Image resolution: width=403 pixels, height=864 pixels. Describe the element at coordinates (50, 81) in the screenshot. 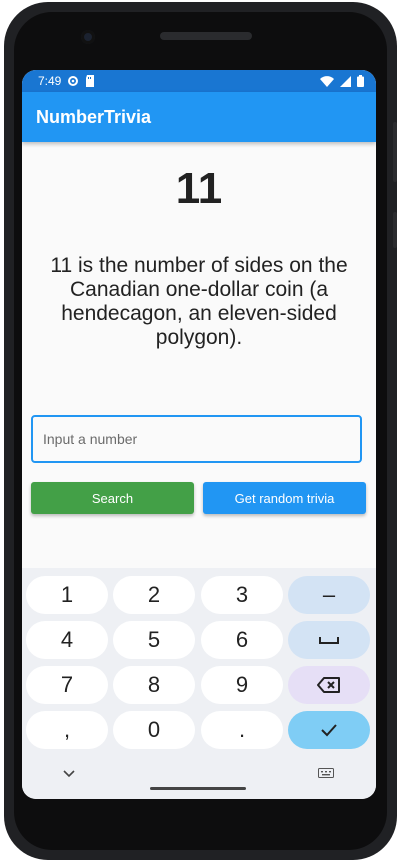

I see `status-time: 7:49` at that location.